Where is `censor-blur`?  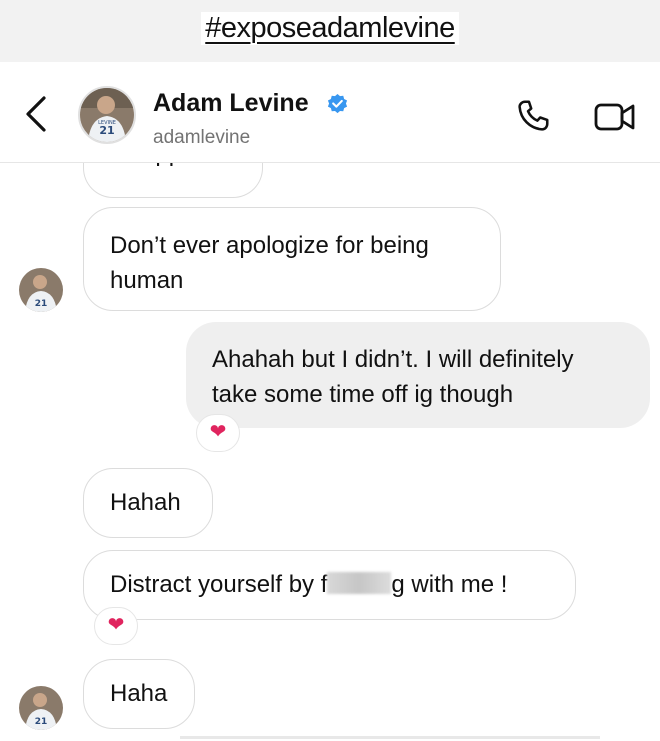 censor-blur is located at coordinates (359, 583).